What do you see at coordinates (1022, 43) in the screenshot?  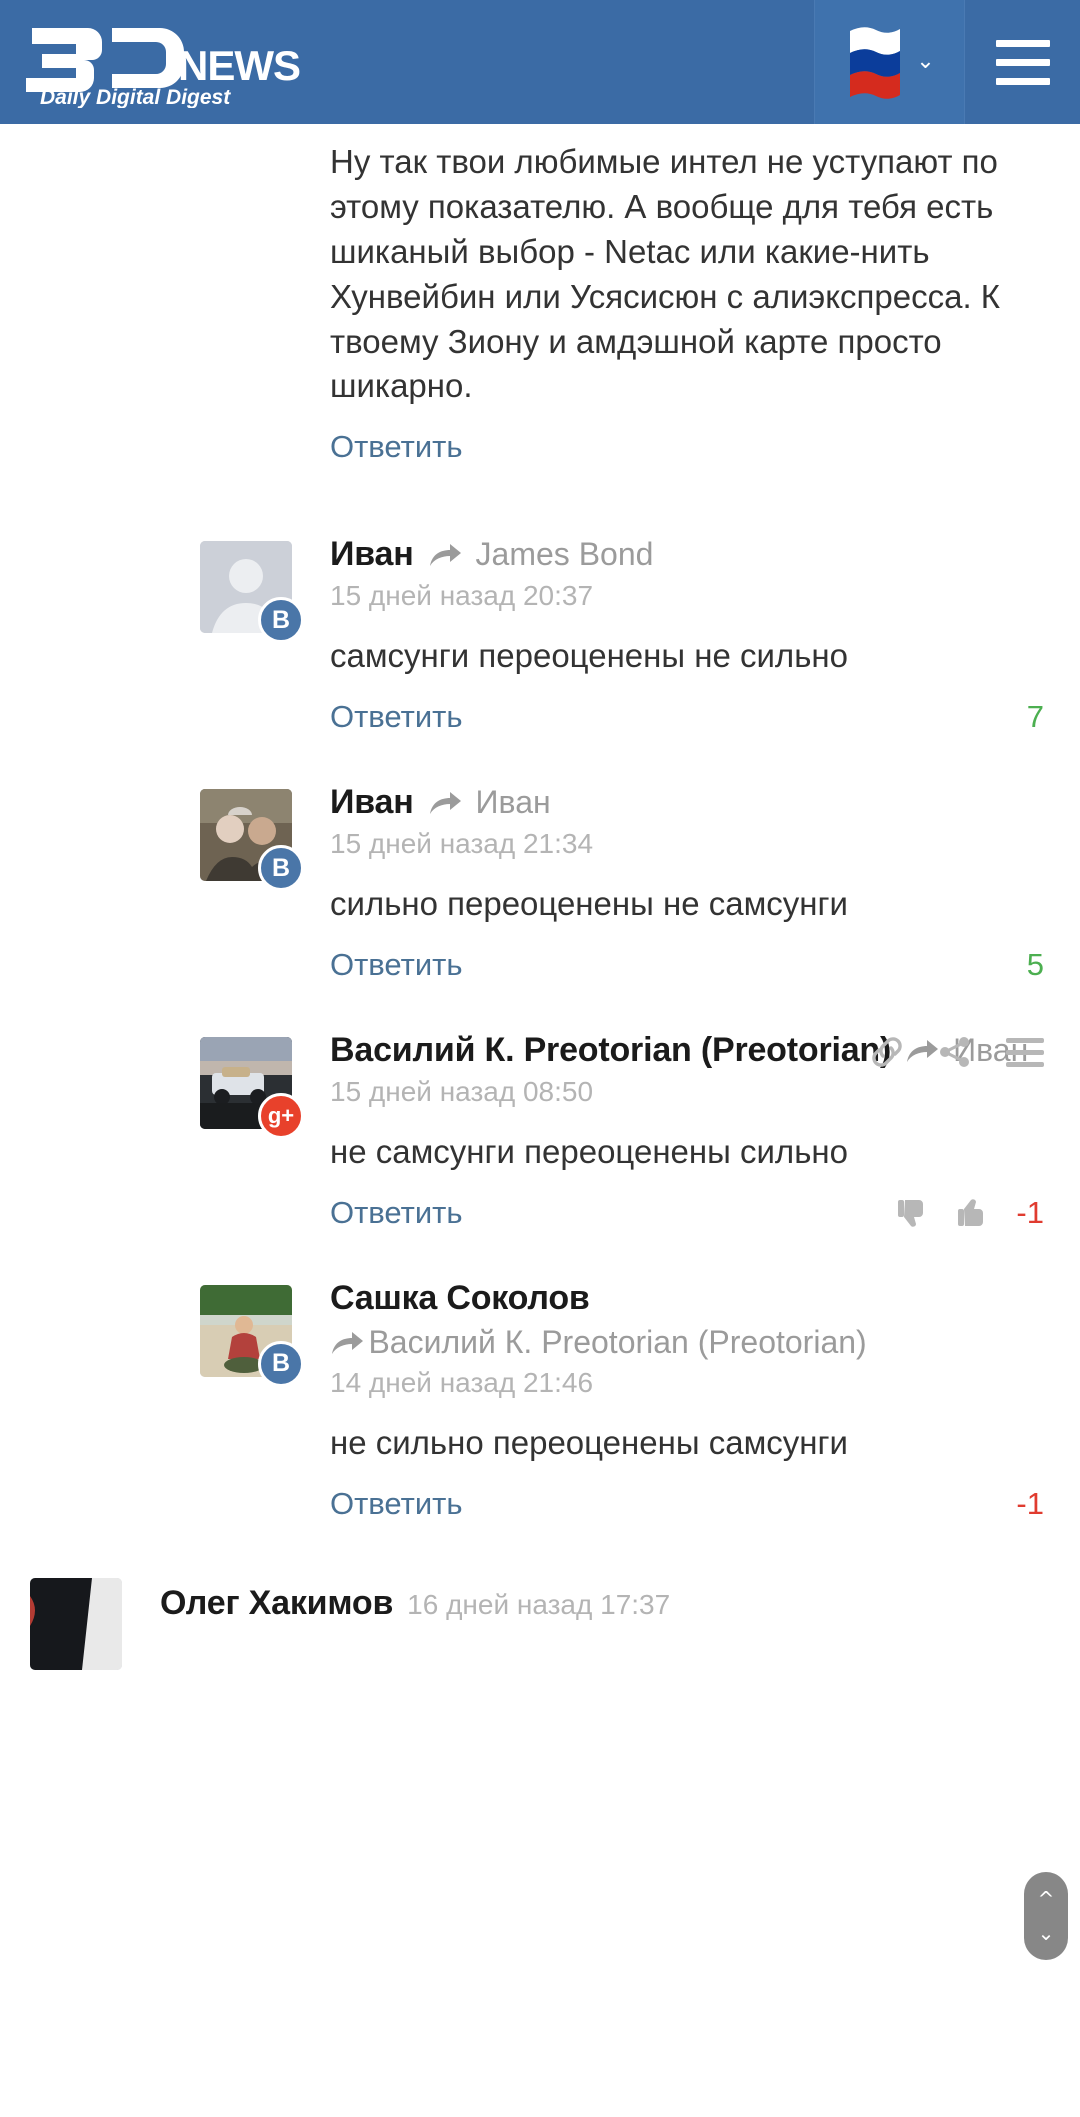 I see `hamburger-menu-icon` at bounding box center [1022, 43].